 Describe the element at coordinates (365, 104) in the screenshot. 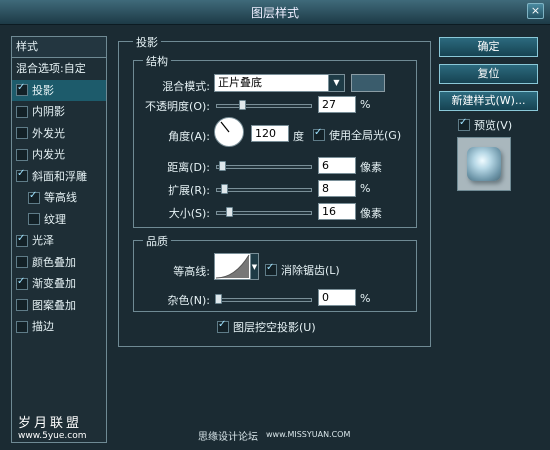

I see `opacity-unit: %` at that location.